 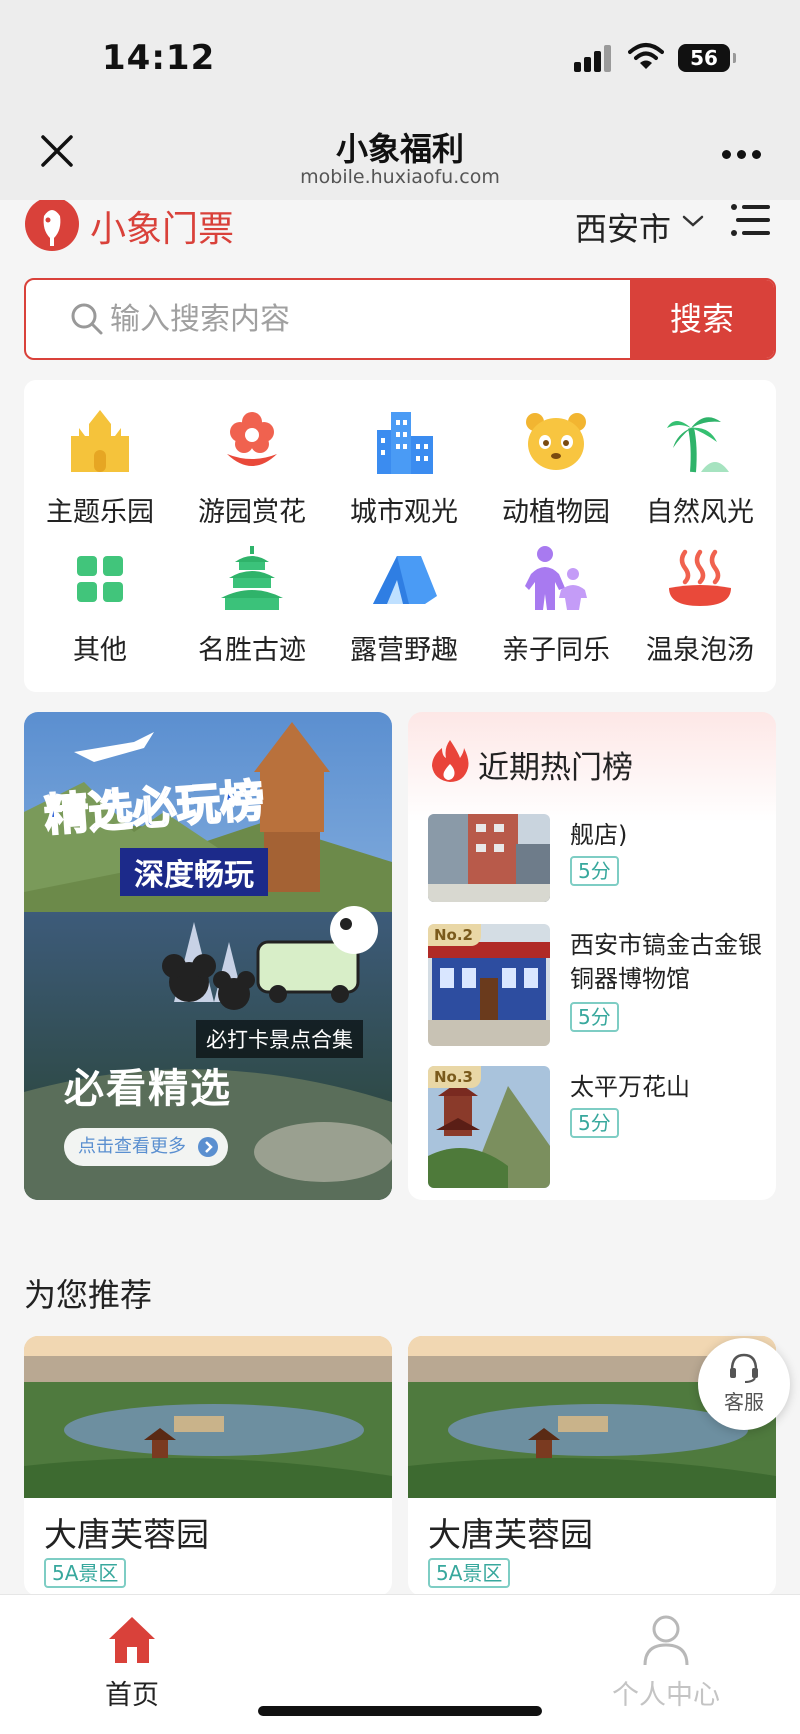 What do you see at coordinates (252, 467) in the screenshot?
I see `category-flowers: 游园赏花` at bounding box center [252, 467].